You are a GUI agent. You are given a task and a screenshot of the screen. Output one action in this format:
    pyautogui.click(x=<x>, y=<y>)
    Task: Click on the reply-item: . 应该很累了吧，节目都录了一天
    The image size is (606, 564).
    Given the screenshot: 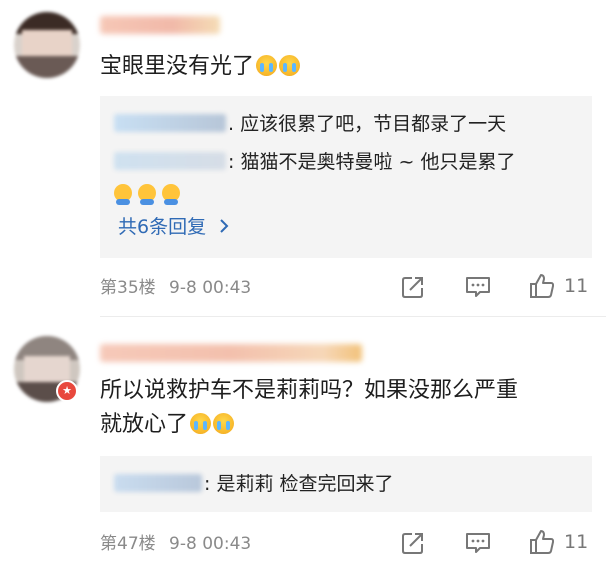 What is the action you would take?
    pyautogui.click(x=310, y=124)
    